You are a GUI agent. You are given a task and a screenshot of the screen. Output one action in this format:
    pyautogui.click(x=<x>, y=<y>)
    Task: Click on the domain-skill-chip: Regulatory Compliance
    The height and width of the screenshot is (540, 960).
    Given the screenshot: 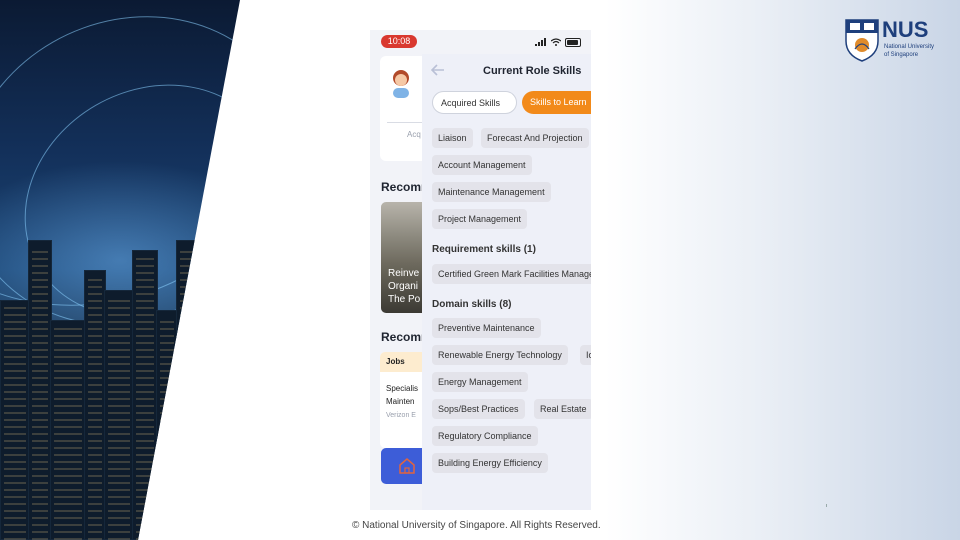 What is the action you would take?
    pyautogui.click(x=485, y=436)
    